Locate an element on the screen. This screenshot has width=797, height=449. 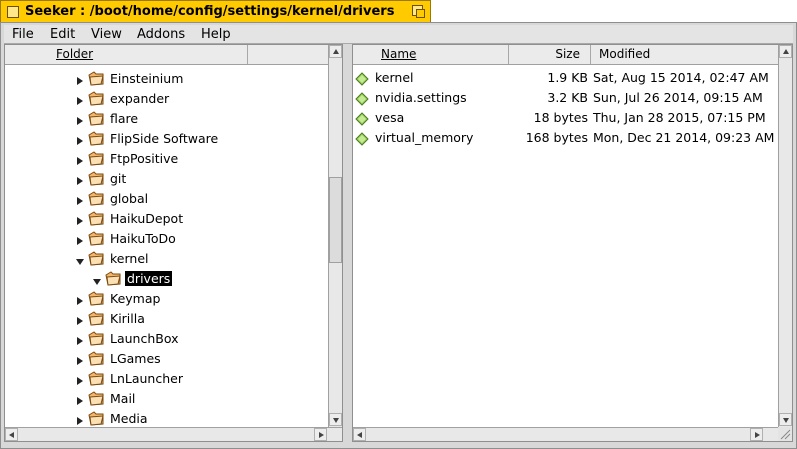
size-column-header: Size is located at coordinates (550, 54).